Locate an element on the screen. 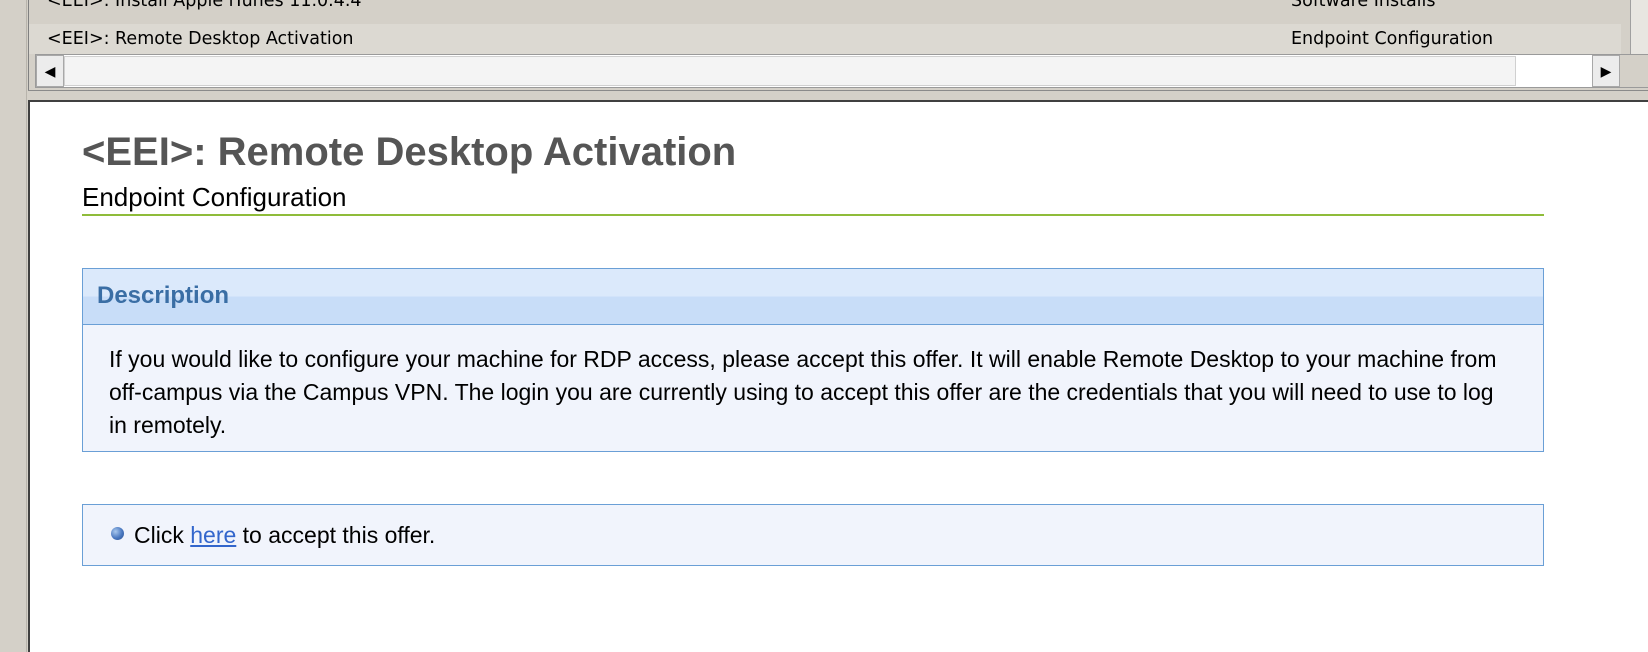 The image size is (1648, 652). list-item-name: <EEI>: Install Apple iTunes 11.0.4.4 is located at coordinates (204, 5).